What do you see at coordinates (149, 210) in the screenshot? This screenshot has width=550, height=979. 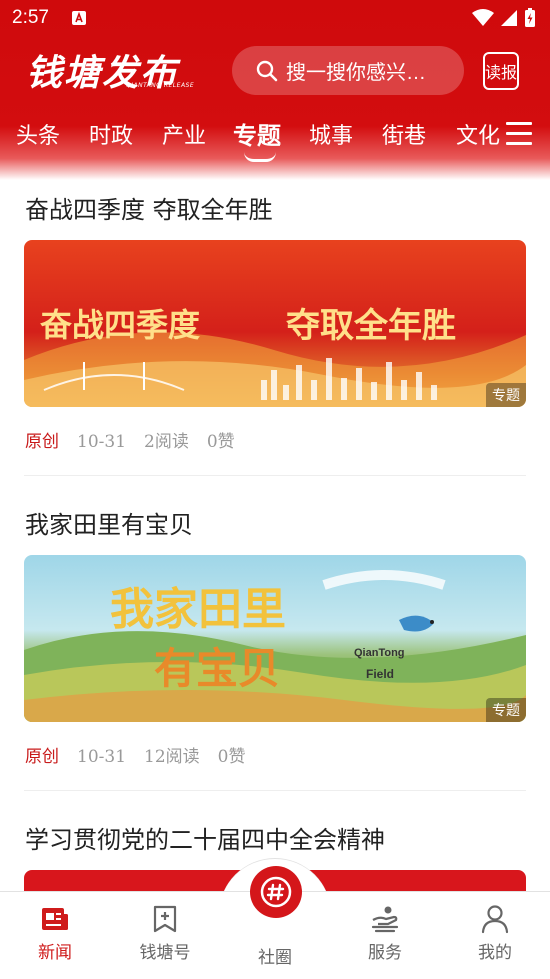 I see `article-title: 奋战四季度 夺取全年胜` at bounding box center [149, 210].